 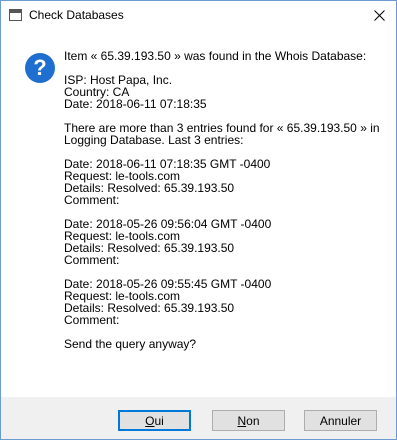 I want to click on window-icon, so click(x=15, y=15).